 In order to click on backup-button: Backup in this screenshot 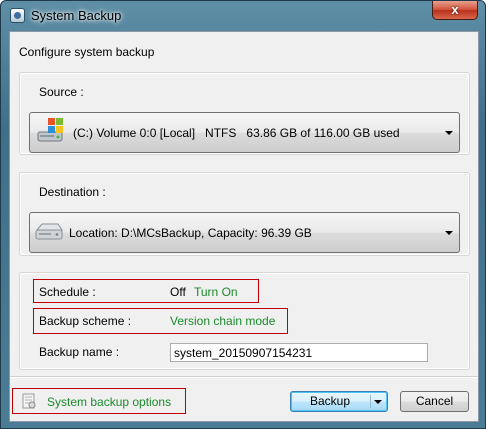, I will do `click(339, 401)`.